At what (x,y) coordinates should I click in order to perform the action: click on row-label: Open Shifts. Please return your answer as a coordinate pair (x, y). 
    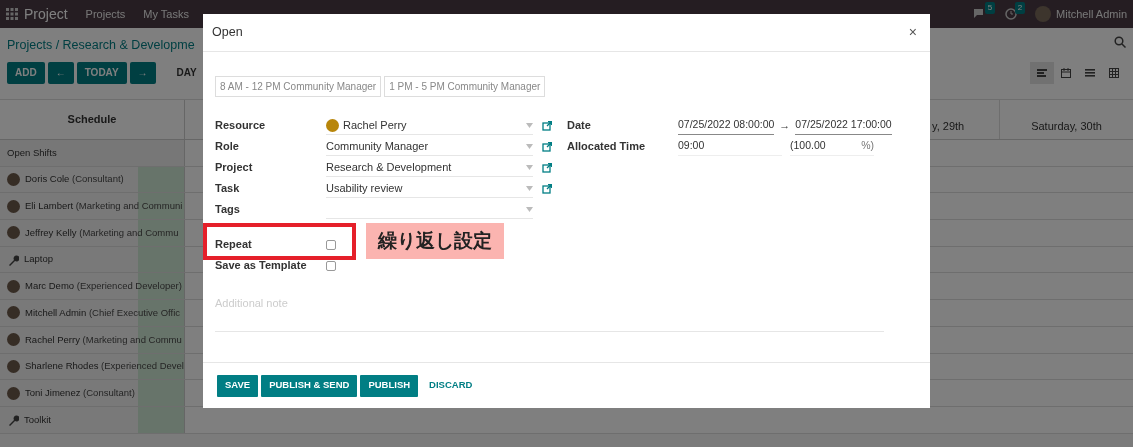
    Looking at the image, I should click on (32, 152).